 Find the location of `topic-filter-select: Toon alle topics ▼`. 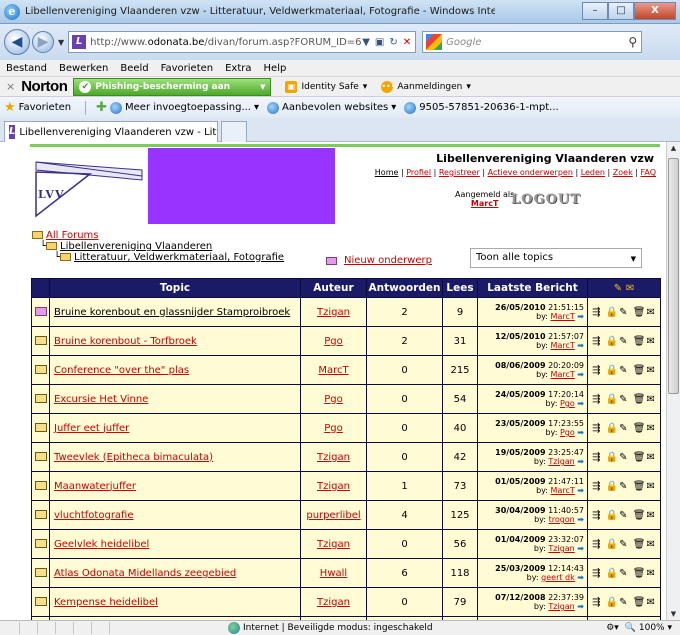

topic-filter-select: Toon alle topics ▼ is located at coordinates (556, 258).